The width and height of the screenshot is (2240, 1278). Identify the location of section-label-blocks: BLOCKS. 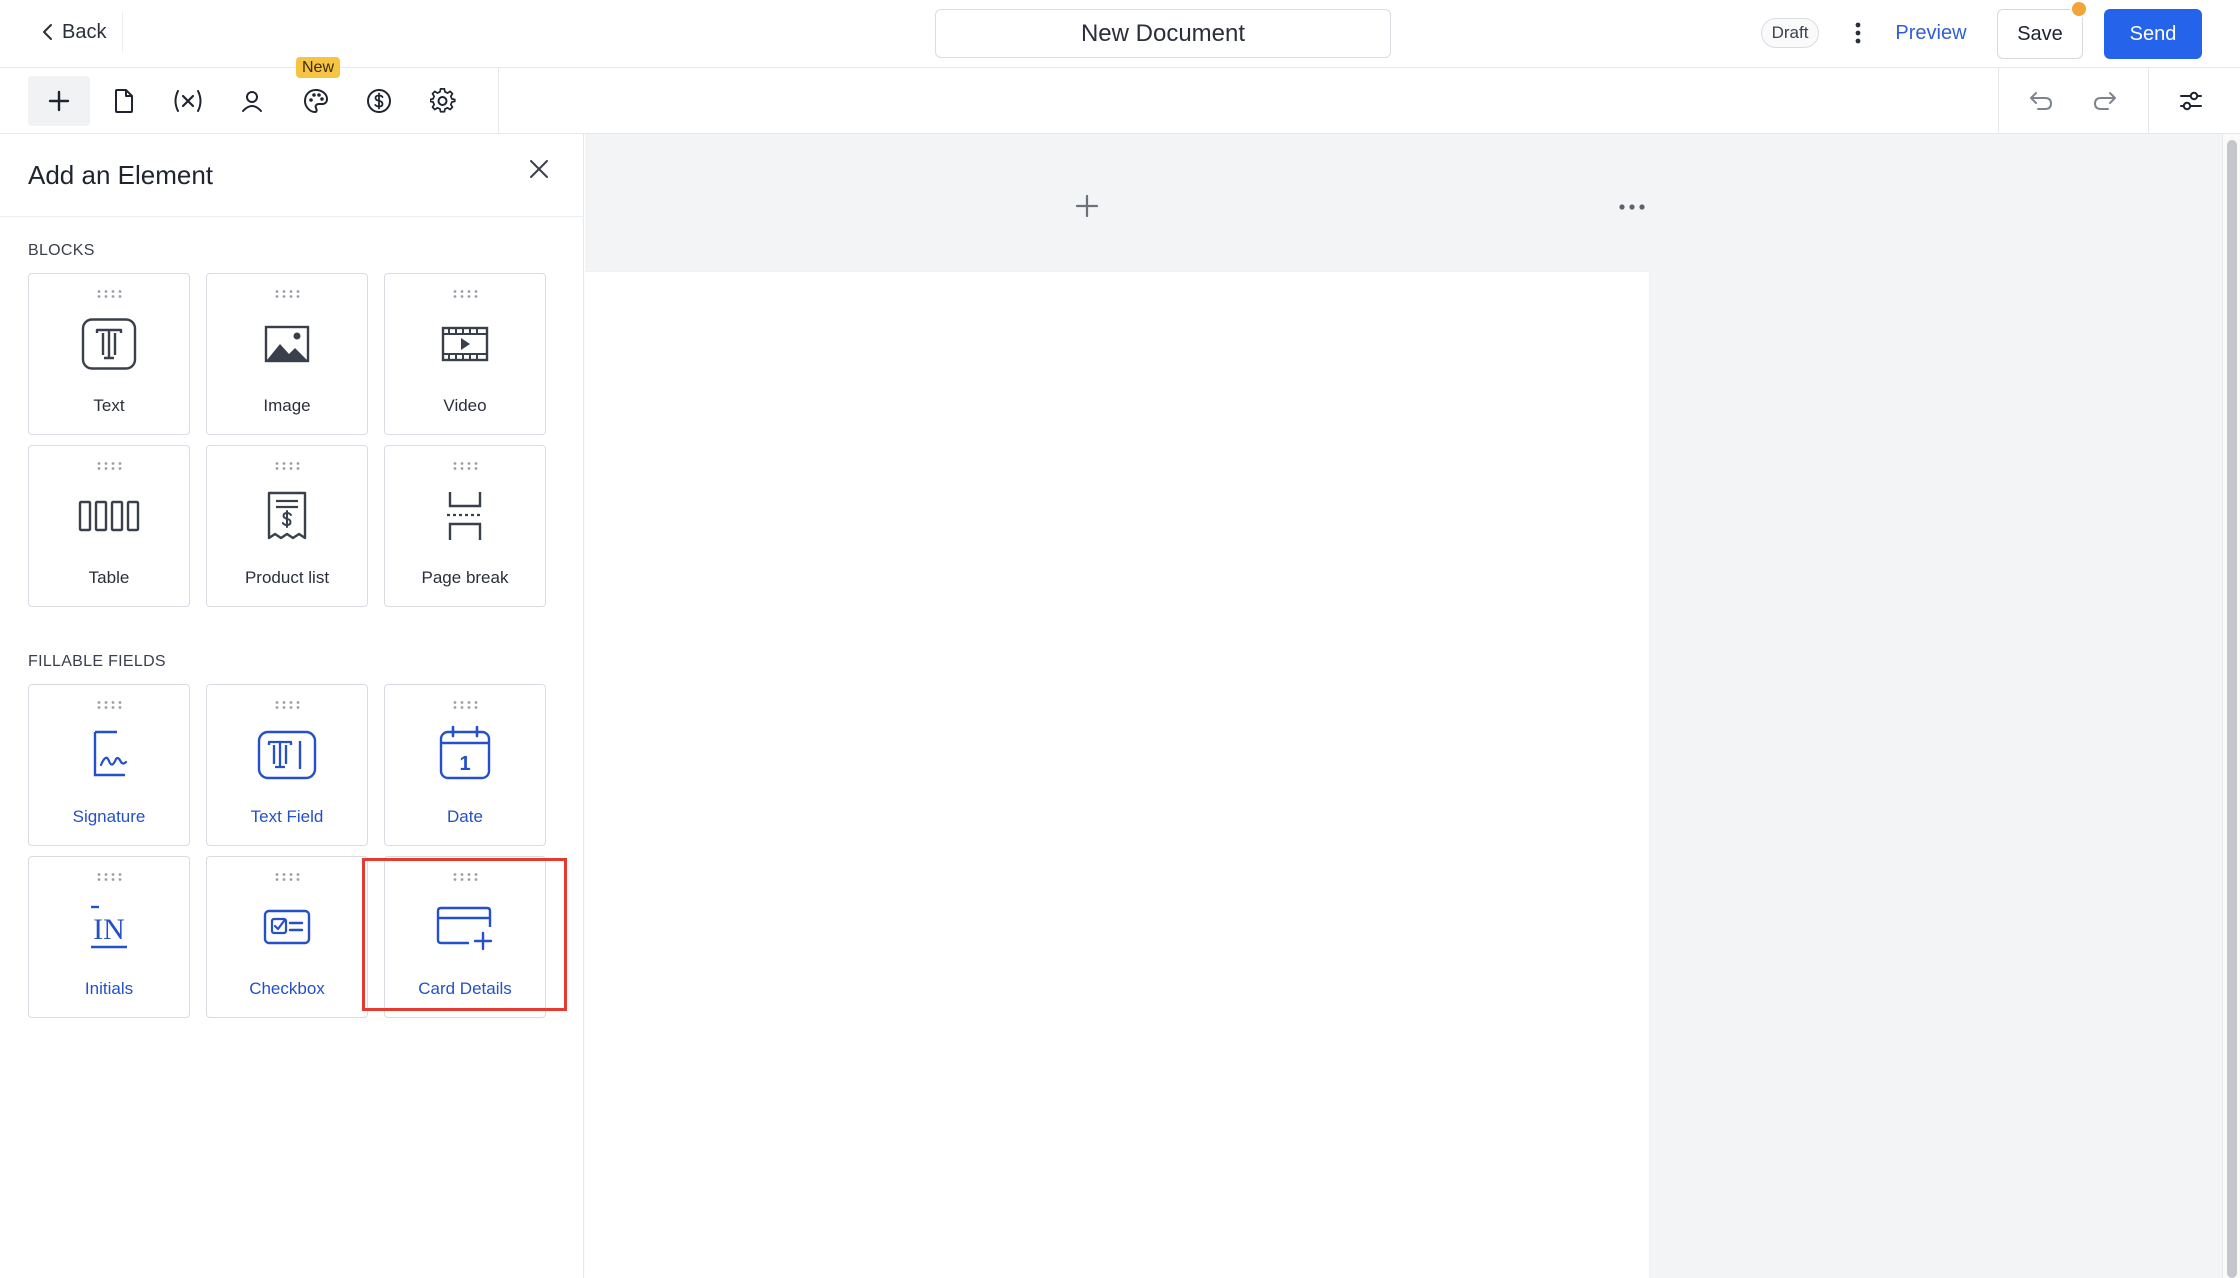
(61, 250).